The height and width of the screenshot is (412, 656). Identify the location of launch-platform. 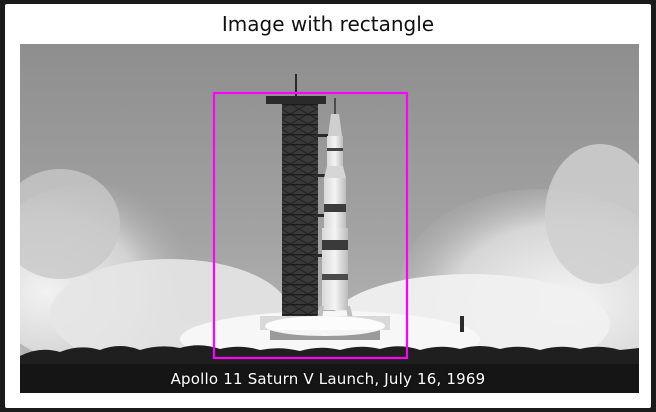
(325, 328).